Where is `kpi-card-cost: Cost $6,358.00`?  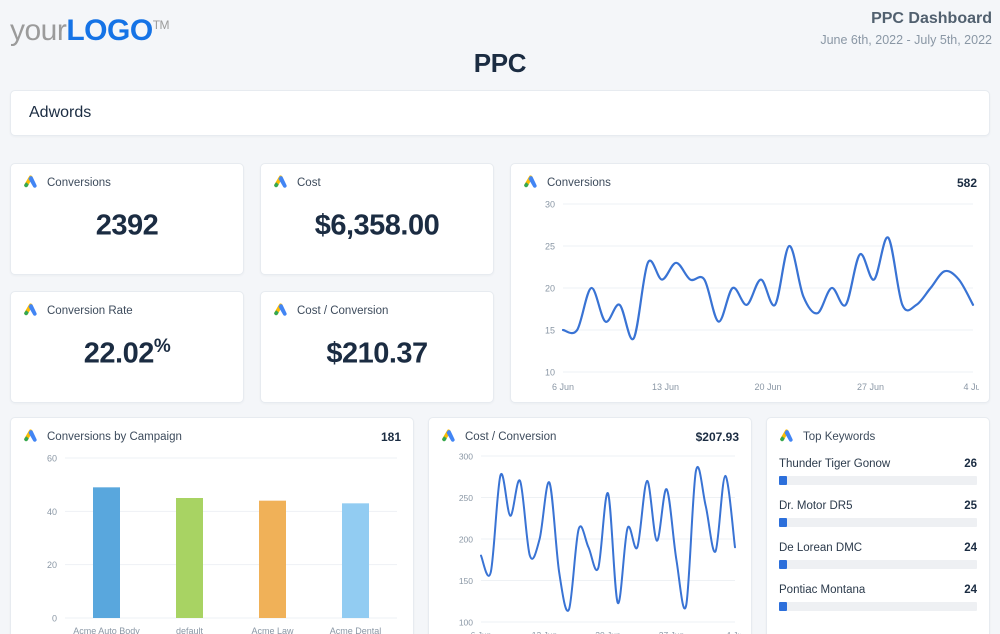 kpi-card-cost: Cost $6,358.00 is located at coordinates (377, 219).